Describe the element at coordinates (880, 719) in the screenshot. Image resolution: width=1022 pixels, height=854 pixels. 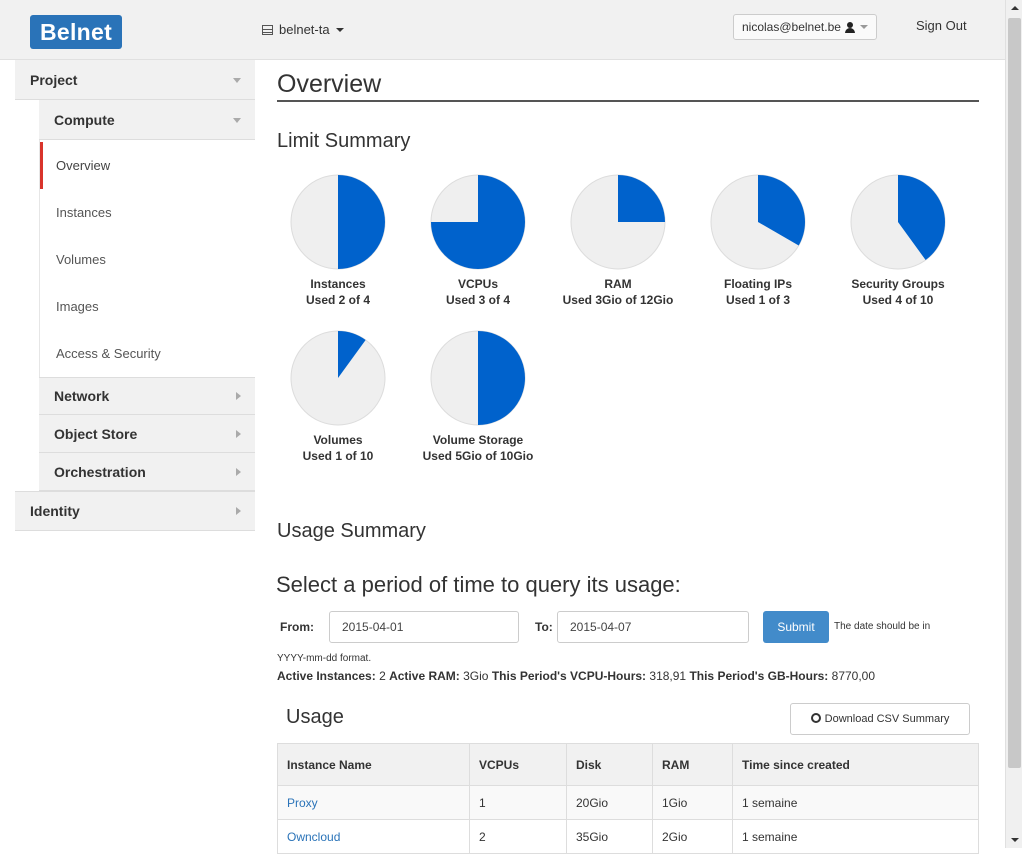
I see `download-csv-button: Download CSV Summary` at that location.